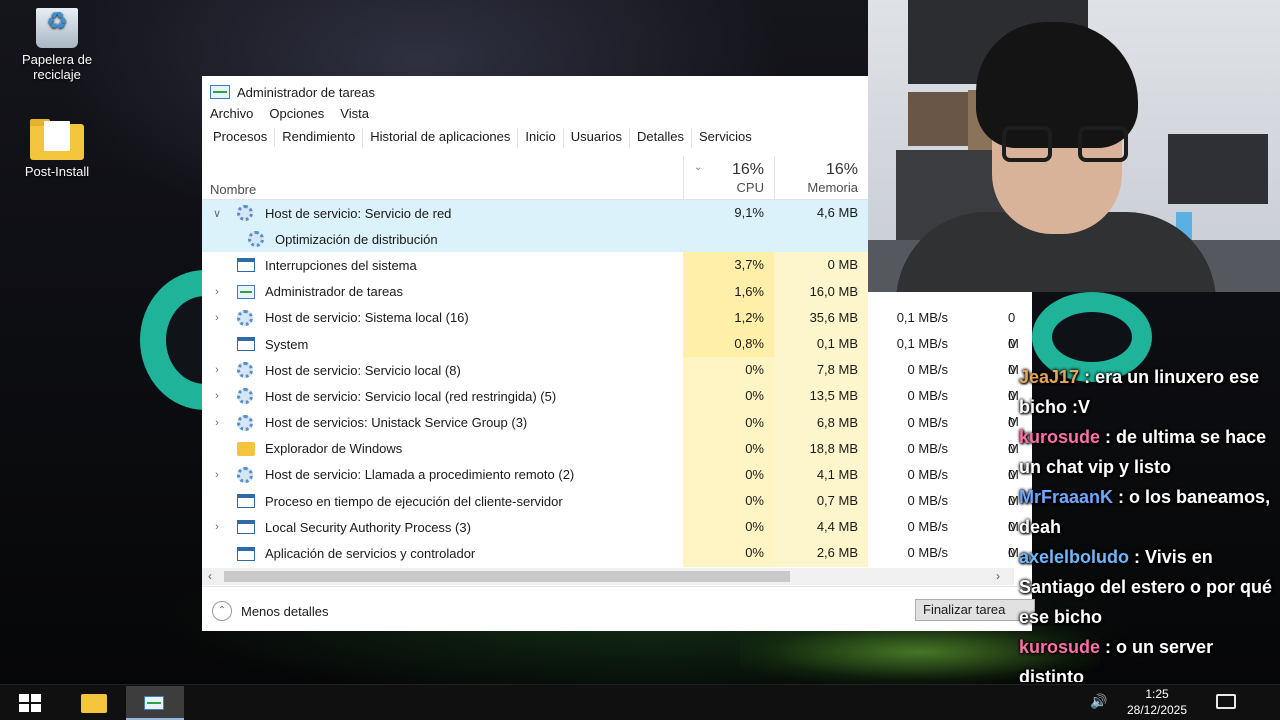 This screenshot has width=1280, height=720. I want to click on process-name: Host de servicio: Servicio de red, so click(358, 213).